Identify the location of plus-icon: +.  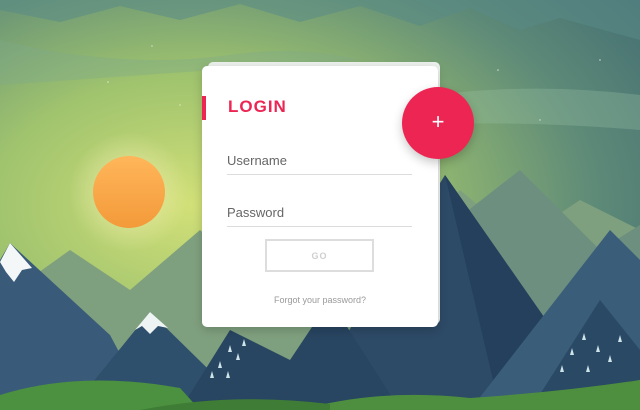
(438, 121).